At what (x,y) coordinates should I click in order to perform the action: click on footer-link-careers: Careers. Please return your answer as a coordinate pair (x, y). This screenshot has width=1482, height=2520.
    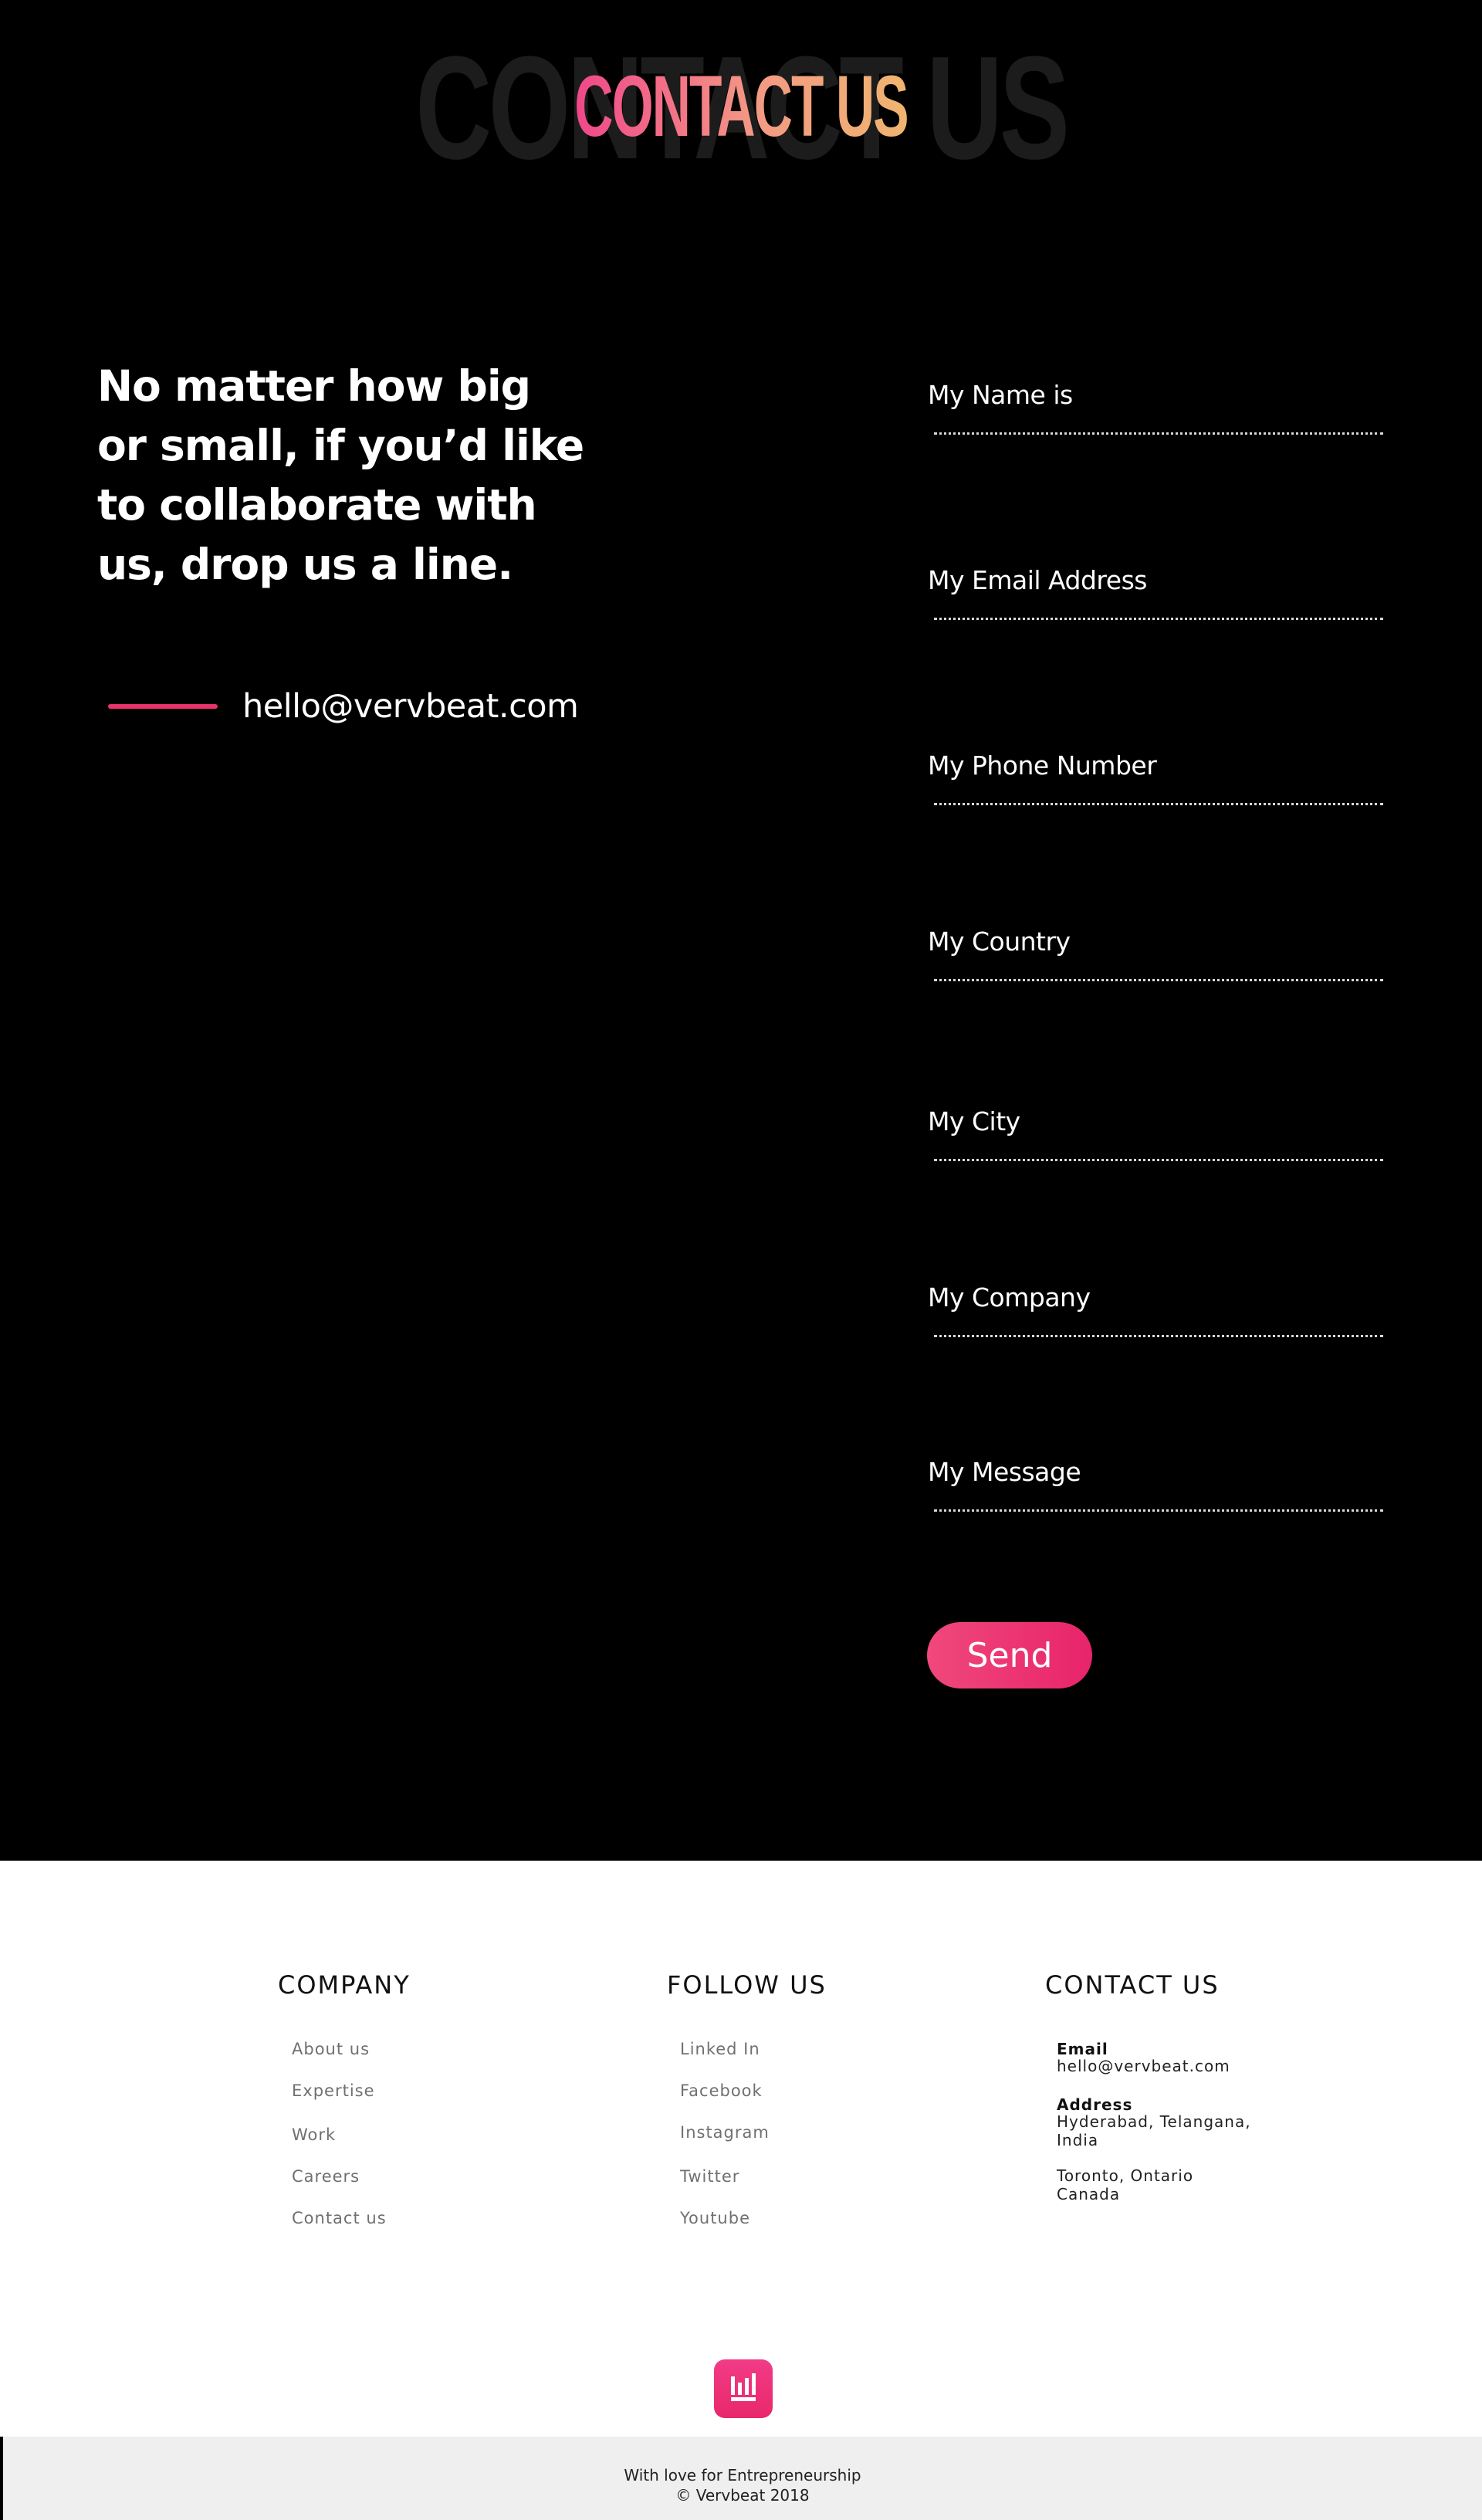
    Looking at the image, I should click on (326, 2176).